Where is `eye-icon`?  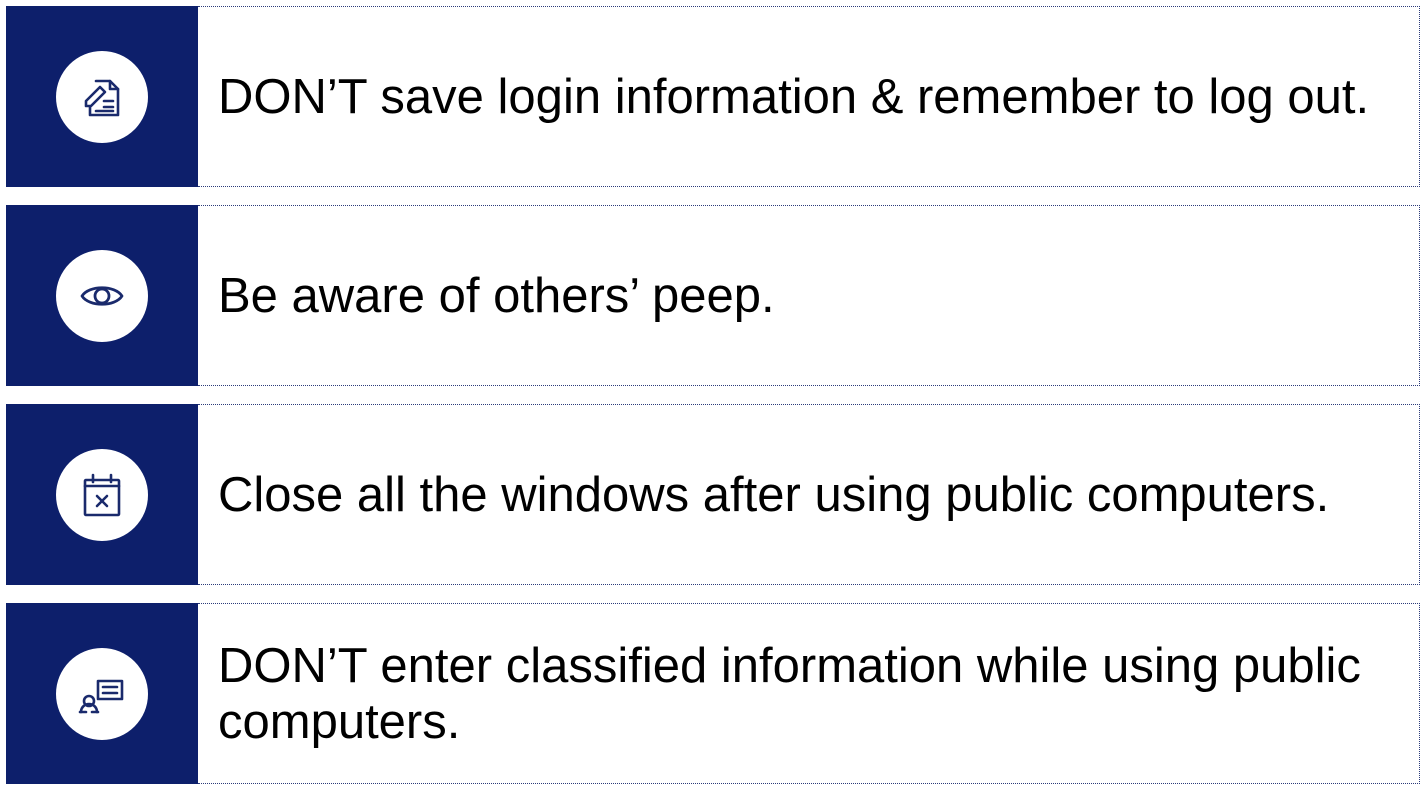 eye-icon is located at coordinates (102, 295).